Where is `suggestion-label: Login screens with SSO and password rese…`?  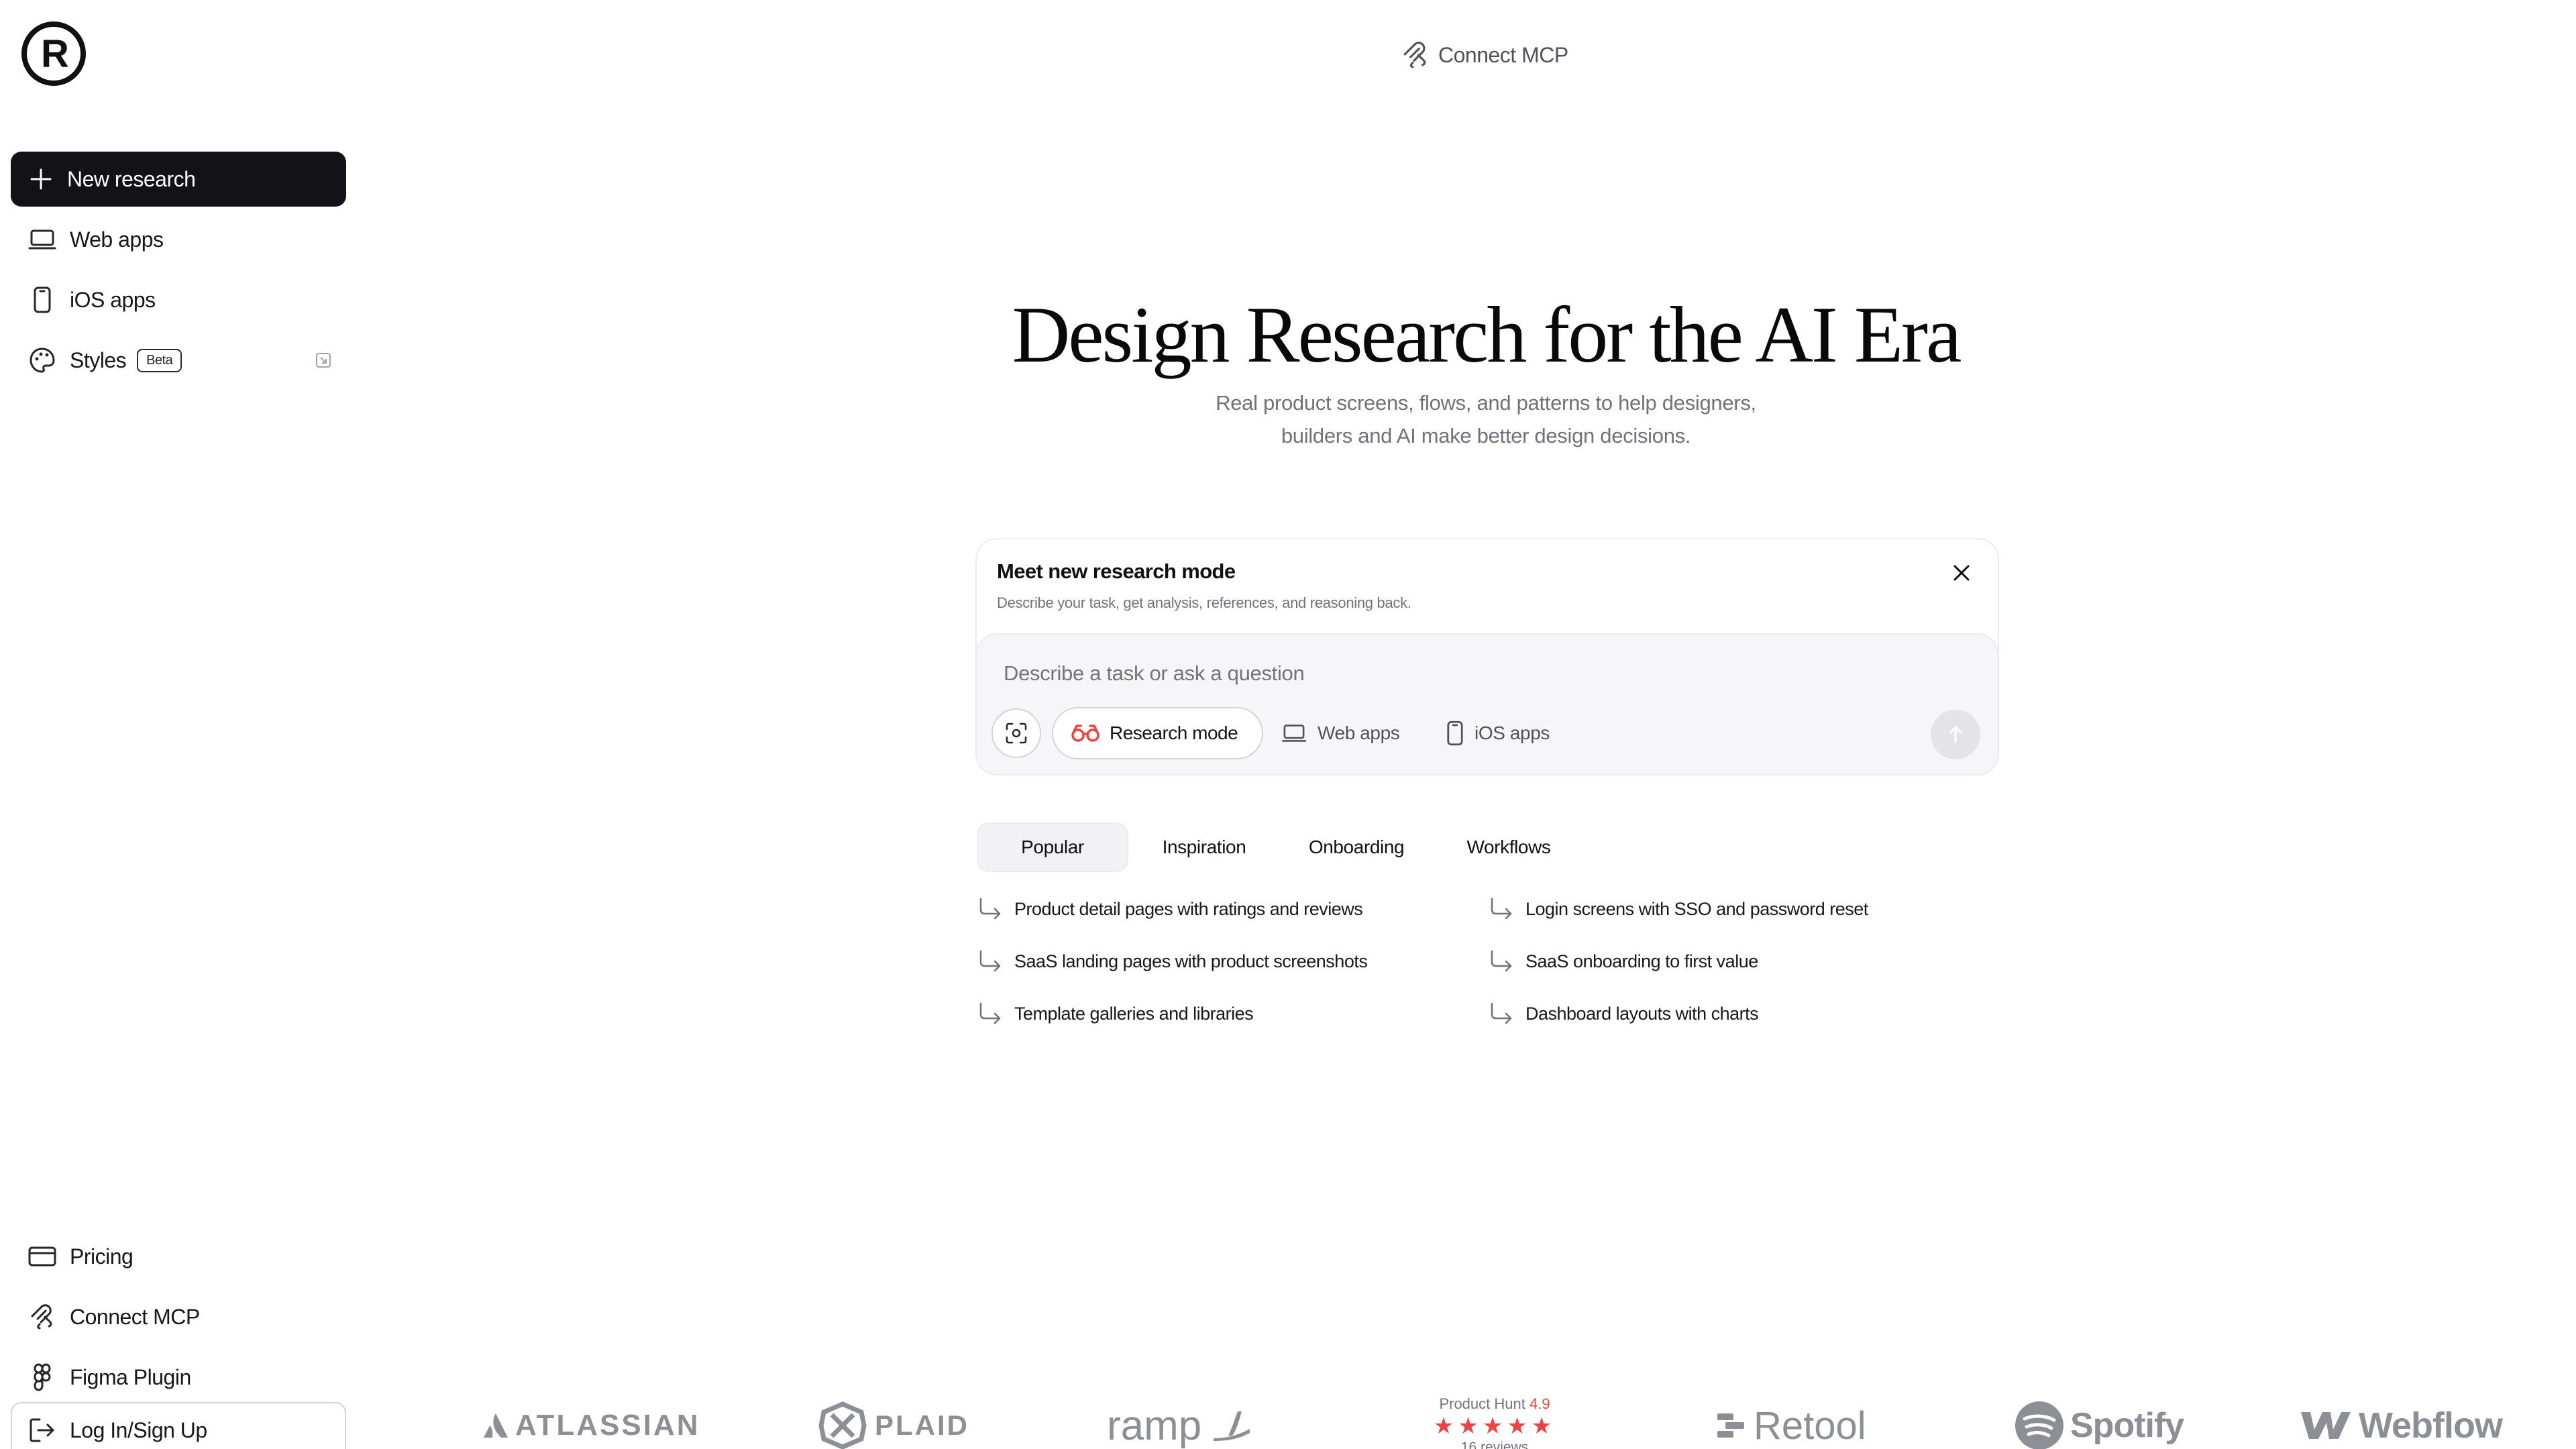 suggestion-label: Login screens with SSO and password rese… is located at coordinates (1696, 908).